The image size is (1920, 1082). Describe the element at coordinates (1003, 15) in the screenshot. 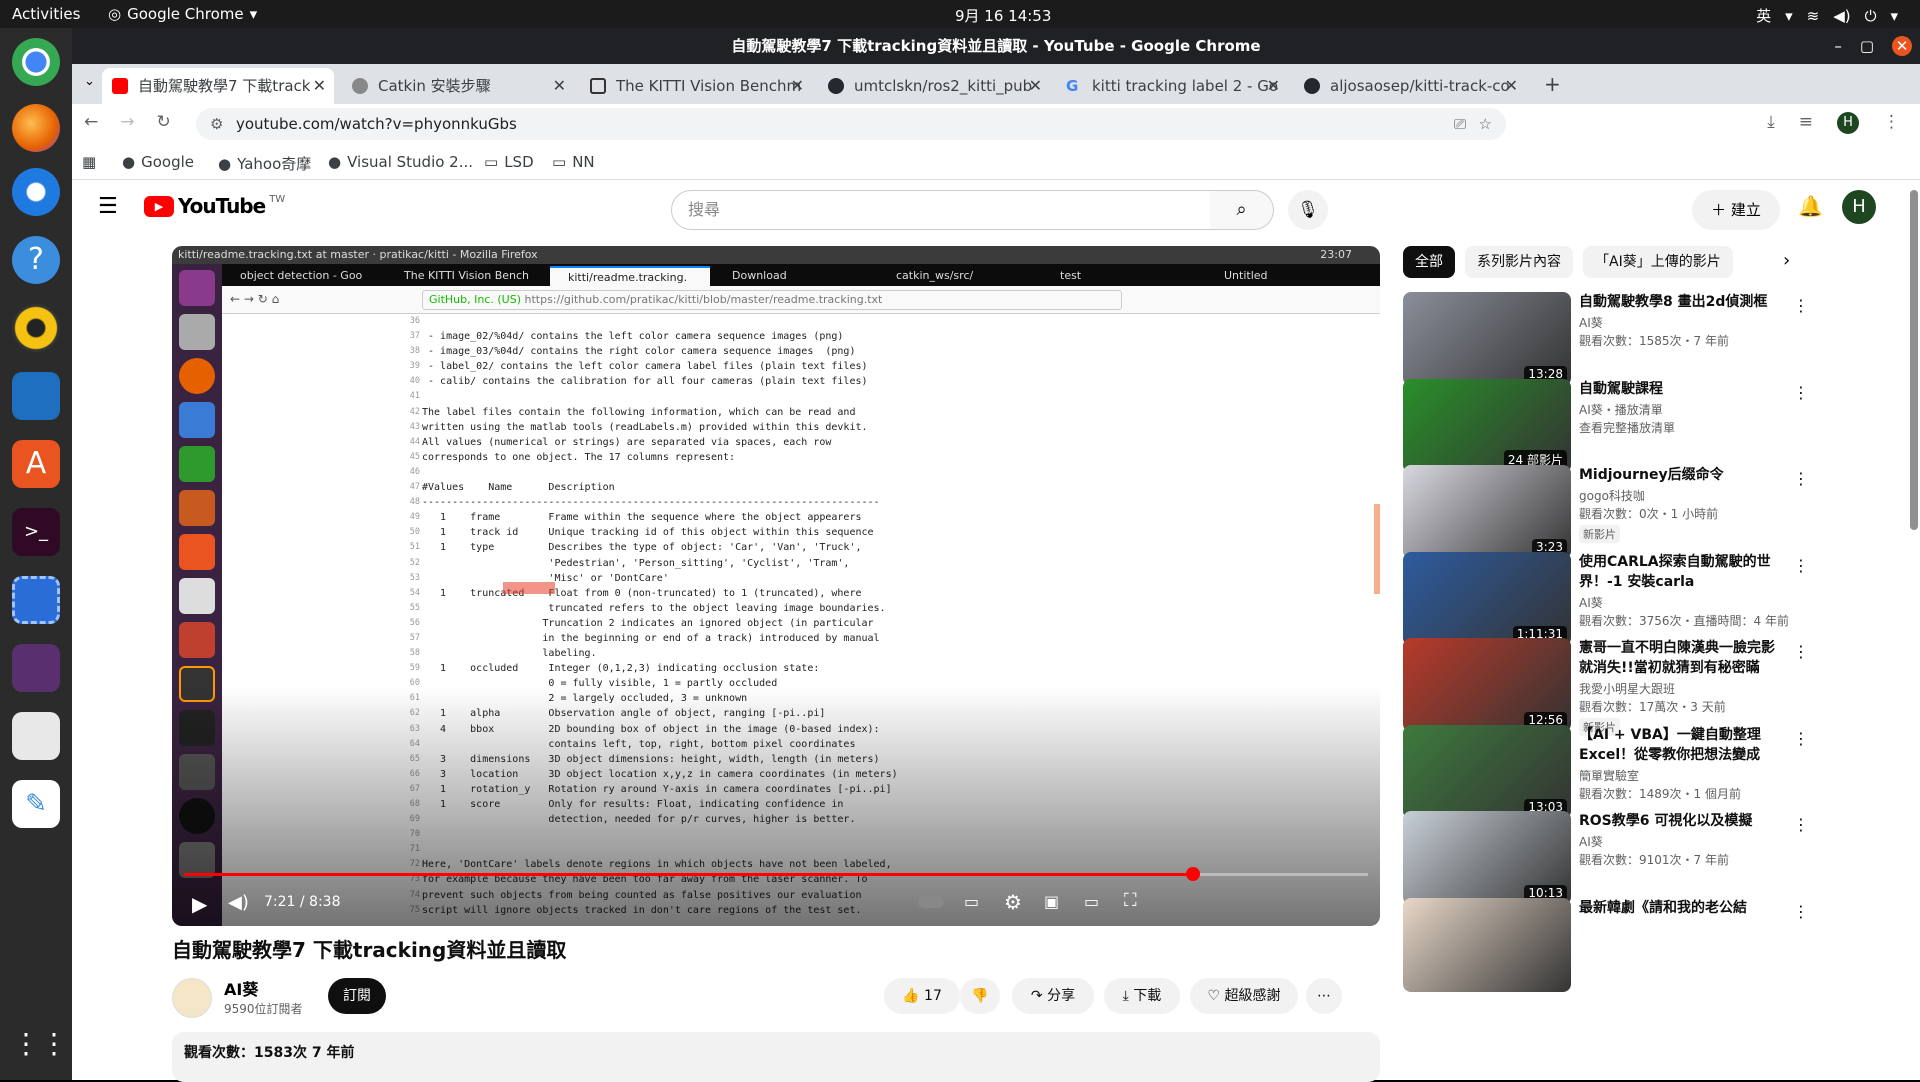

I see `clock: 9月 16 14:53` at that location.